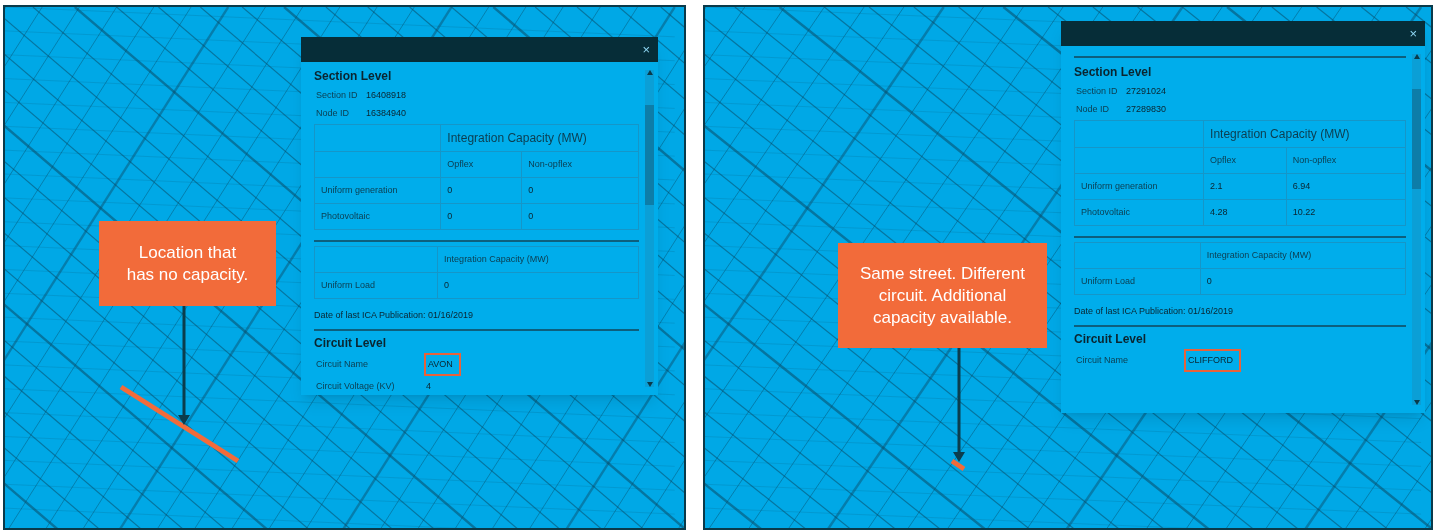 The image size is (1436, 532). I want to click on circuit-value: 4, so click(428, 386).